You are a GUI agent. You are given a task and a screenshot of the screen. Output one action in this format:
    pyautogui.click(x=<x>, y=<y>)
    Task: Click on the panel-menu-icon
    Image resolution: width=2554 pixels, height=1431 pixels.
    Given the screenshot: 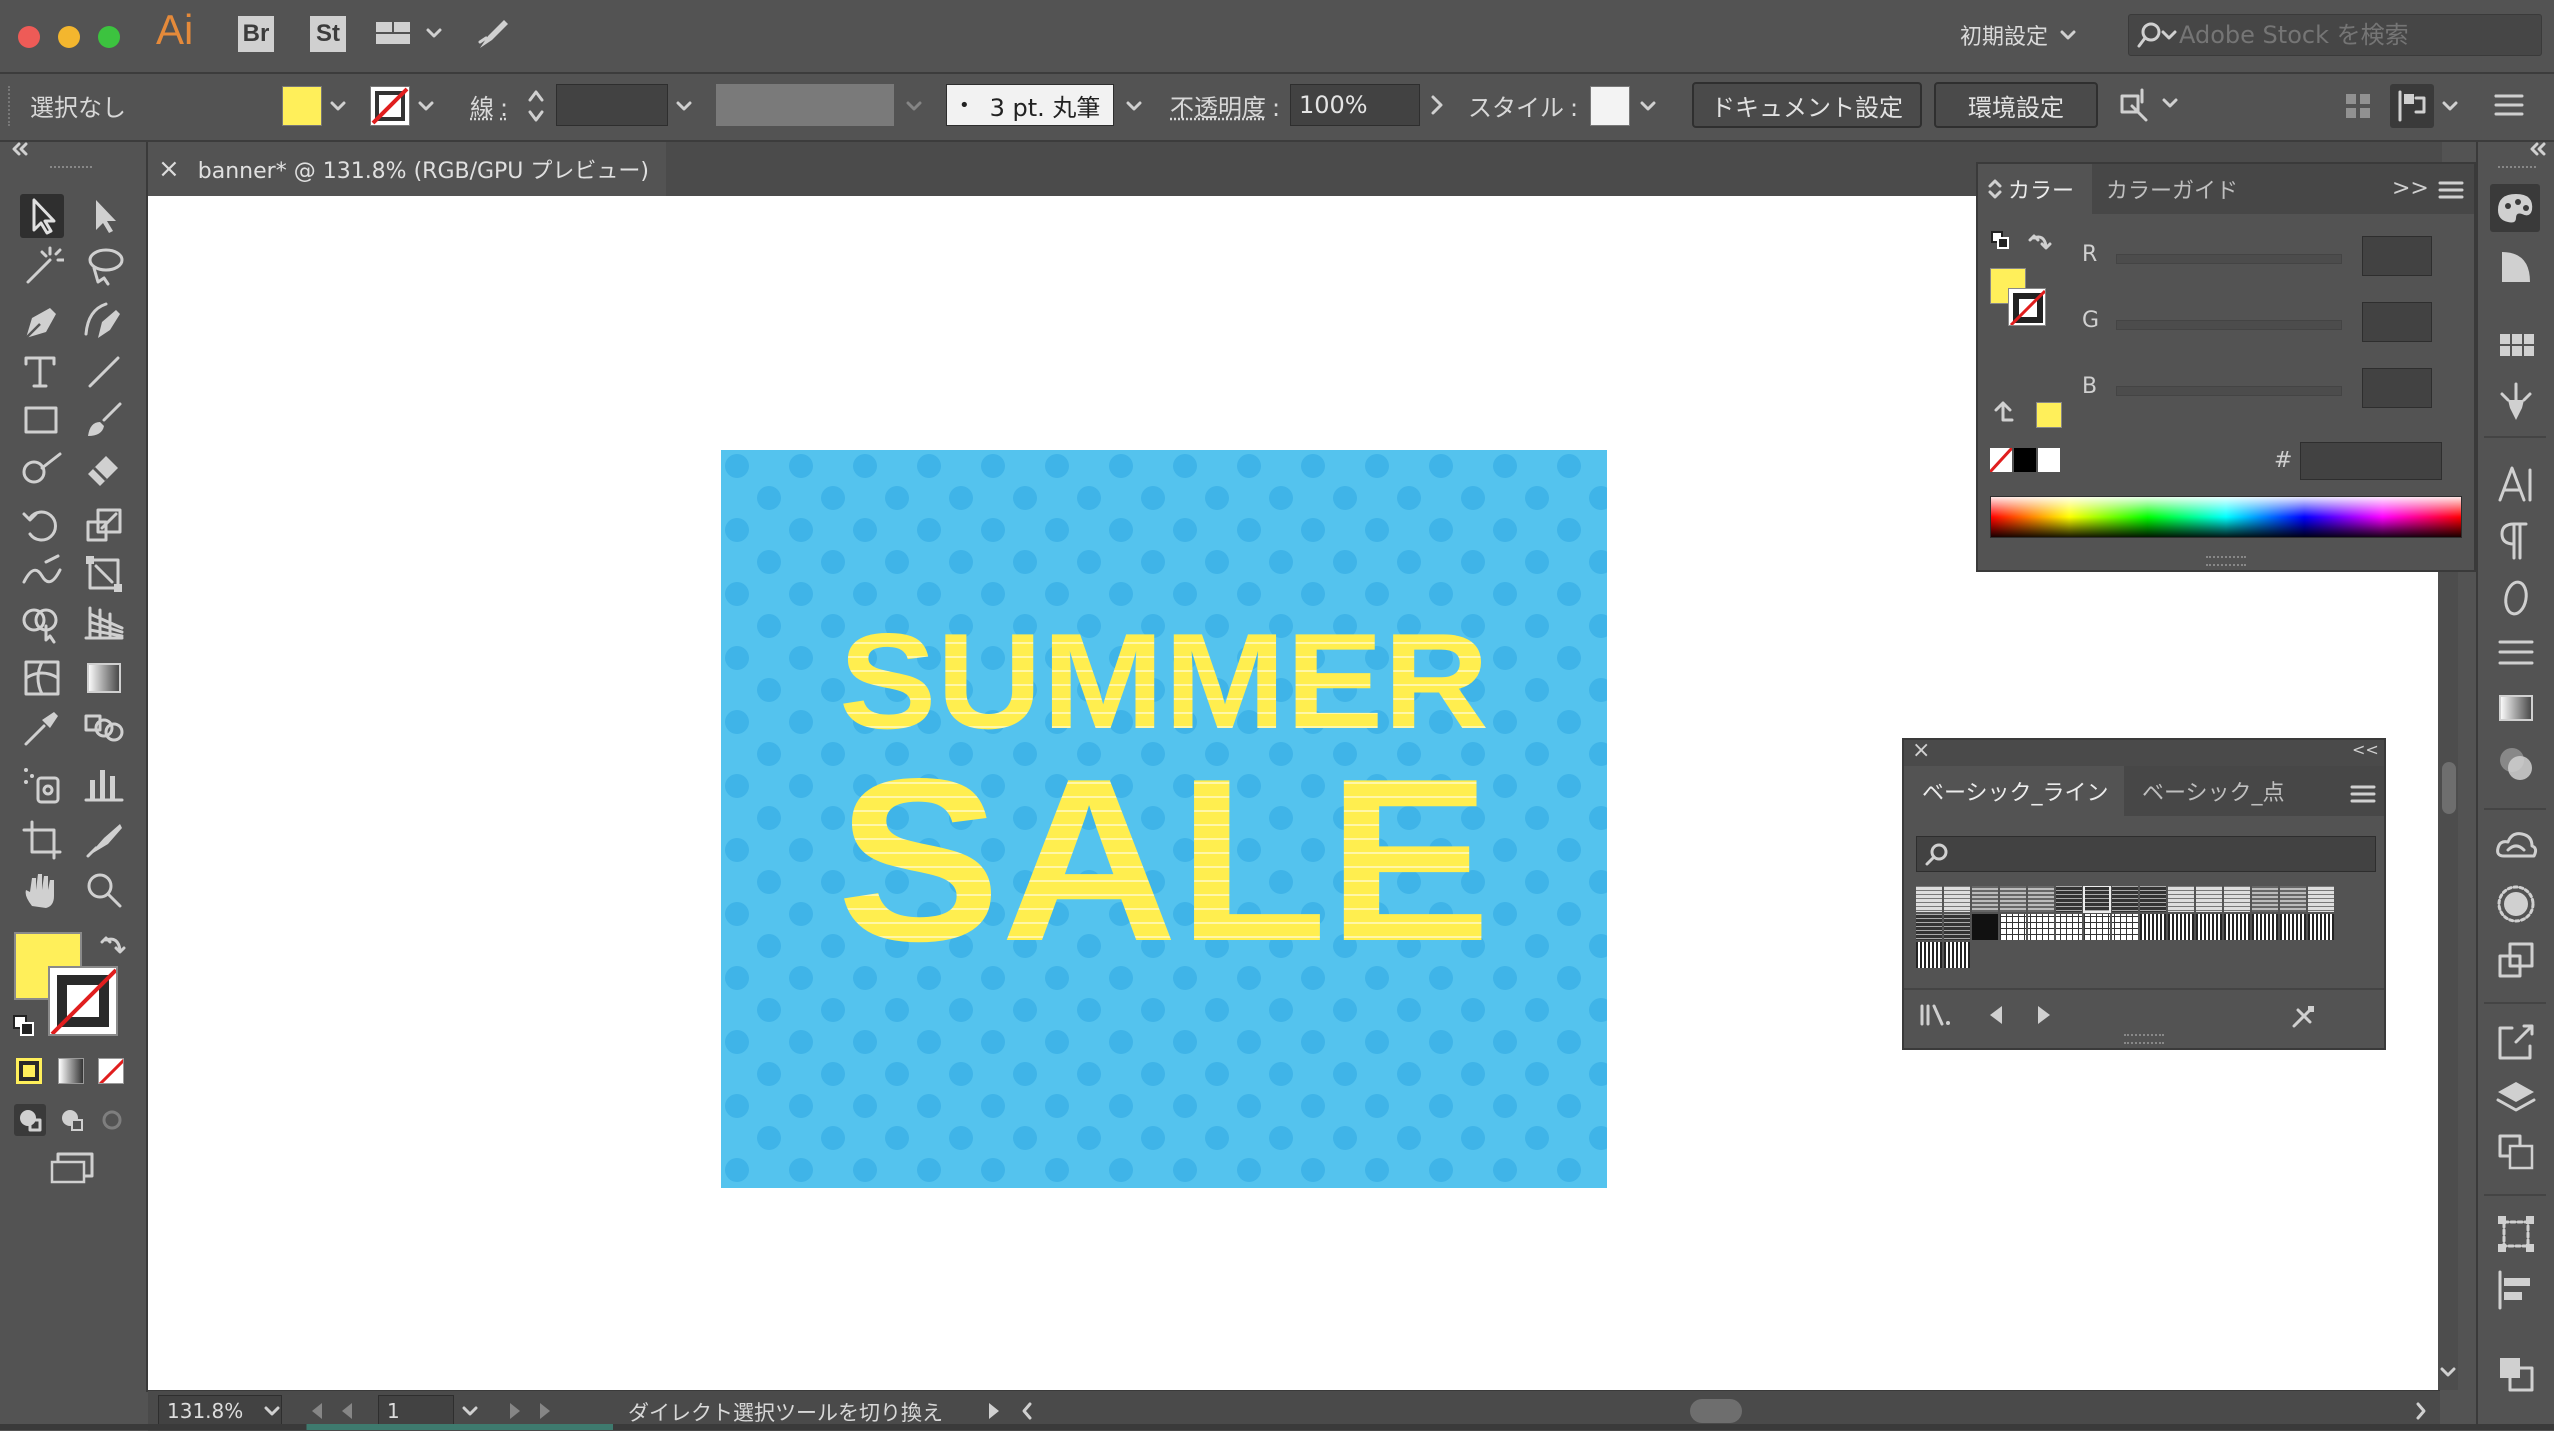 What is the action you would take?
    pyautogui.click(x=2509, y=105)
    